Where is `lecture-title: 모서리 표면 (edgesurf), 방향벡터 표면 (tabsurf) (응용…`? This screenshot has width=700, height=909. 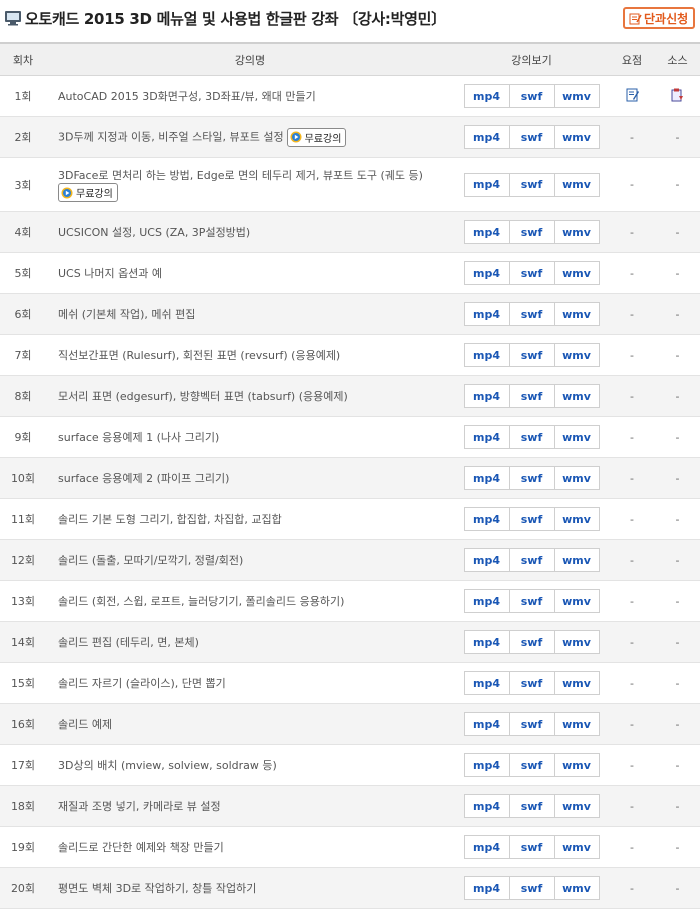 lecture-title: 모서리 표면 (edgesurf), 방향벡터 표면 (tabsurf) (응용… is located at coordinates (203, 396).